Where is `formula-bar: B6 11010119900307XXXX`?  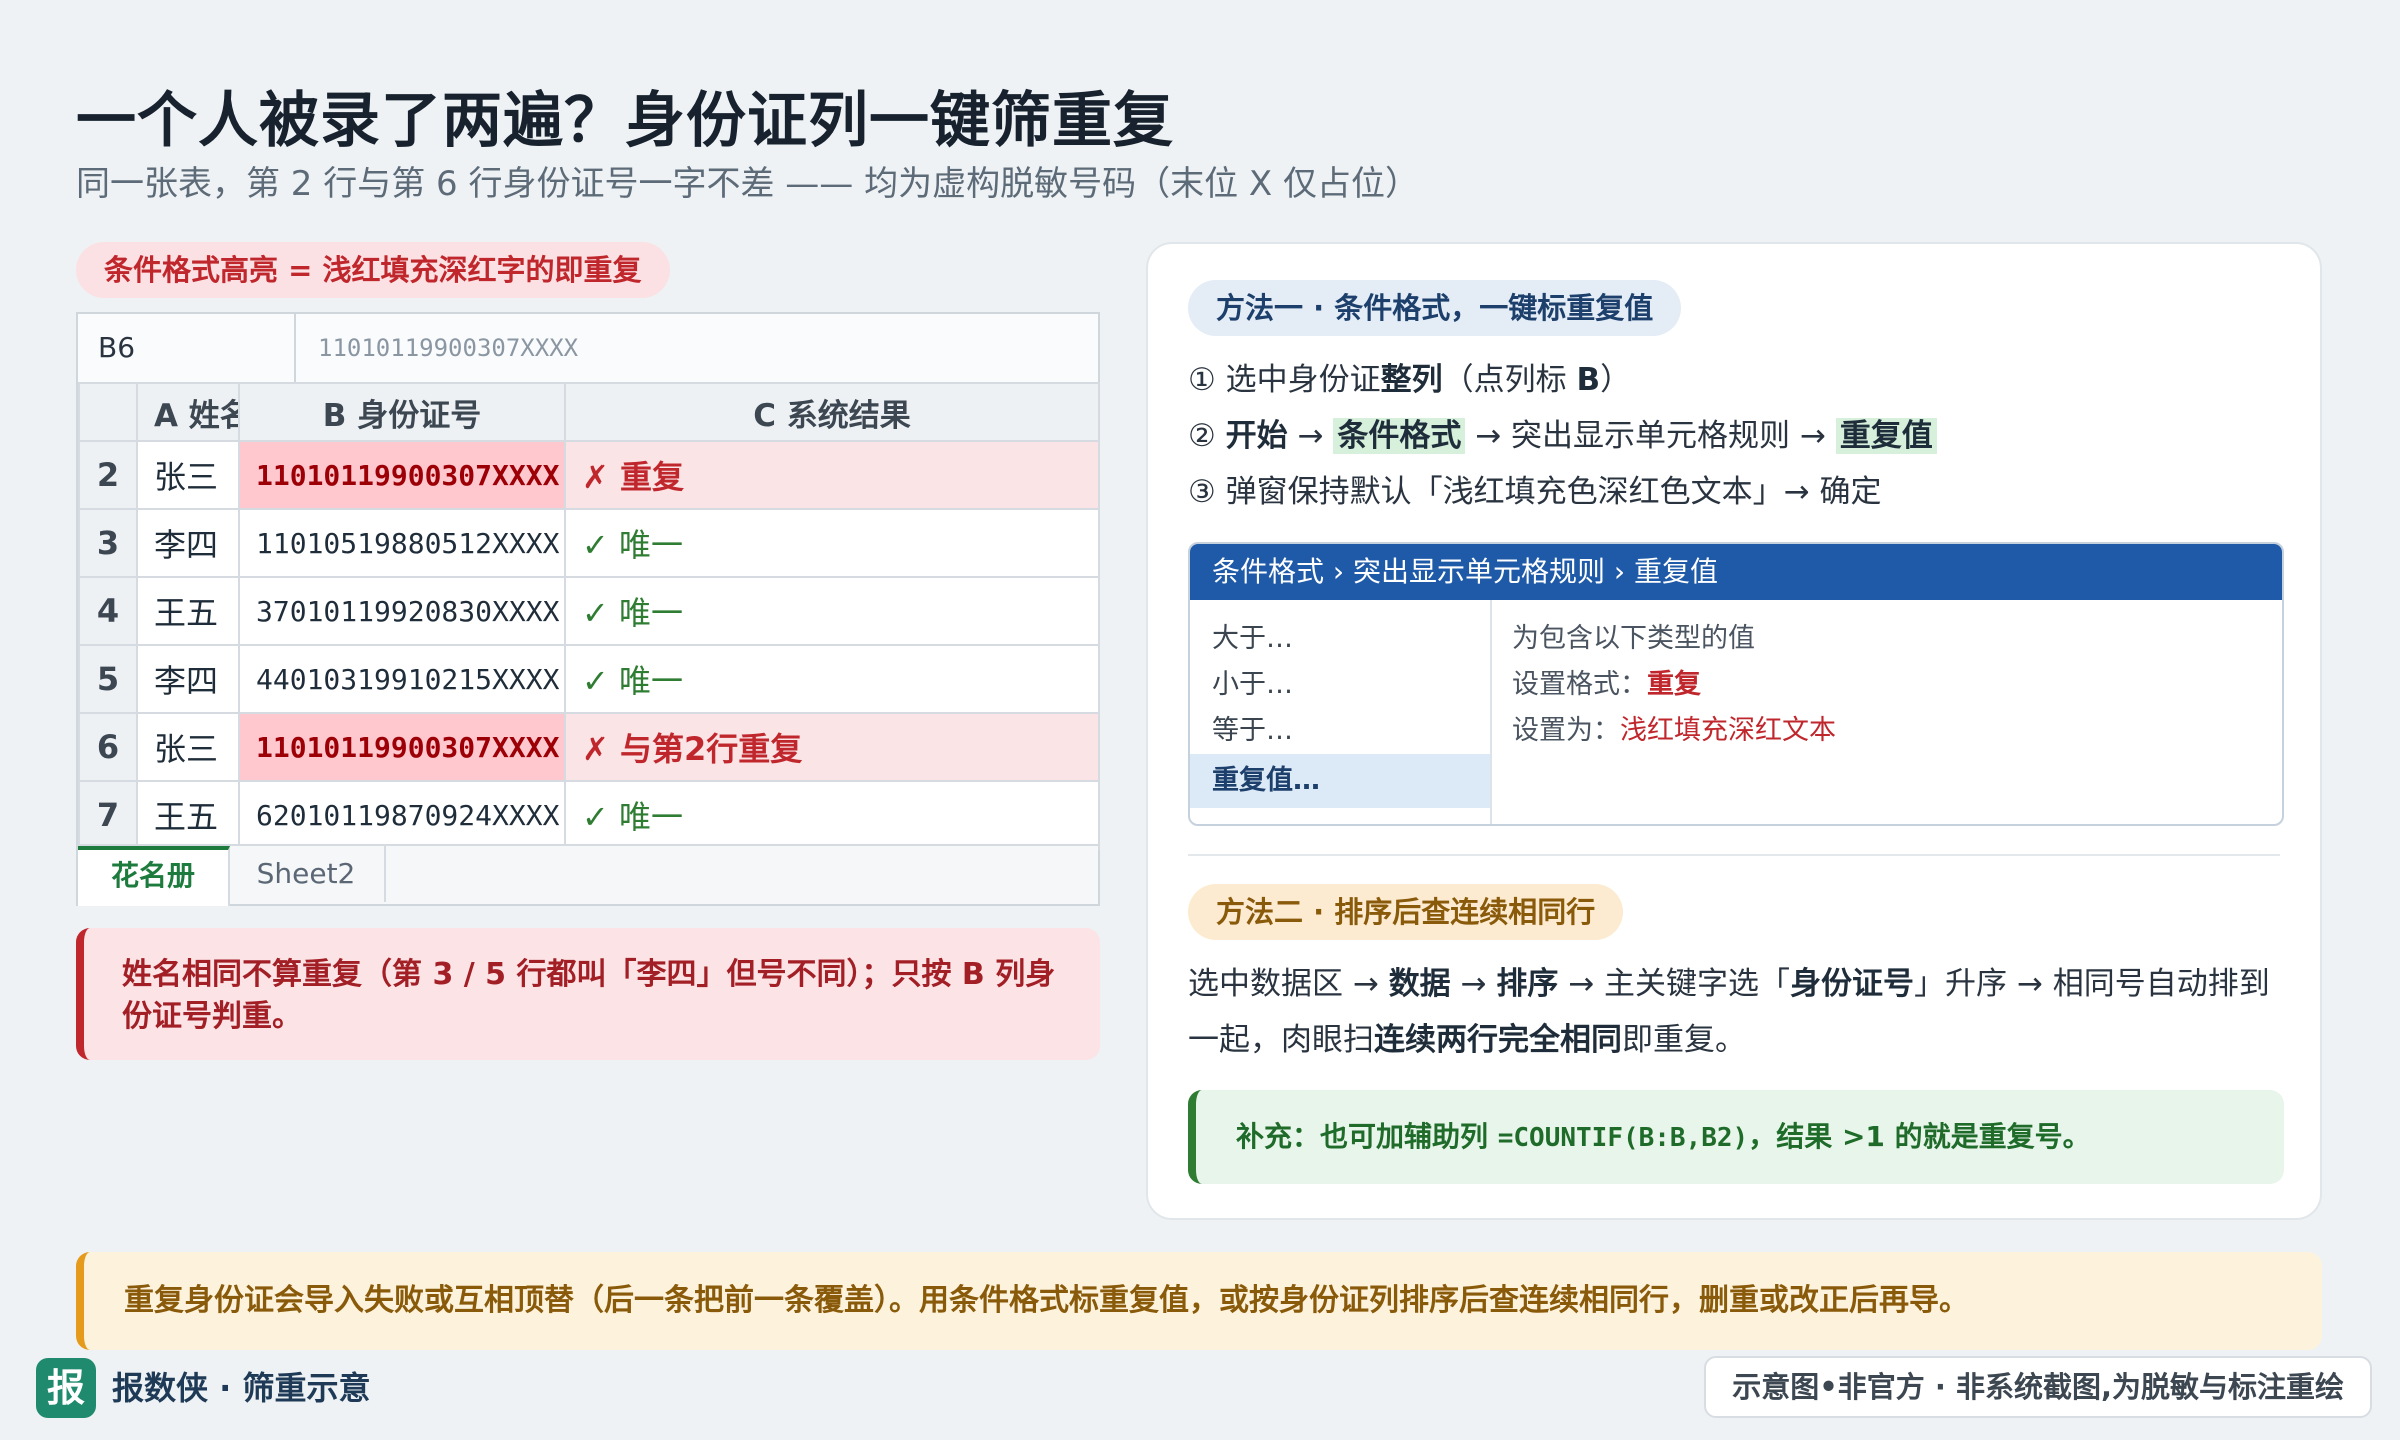 formula-bar: B6 11010119900307XXXX is located at coordinates (588, 349).